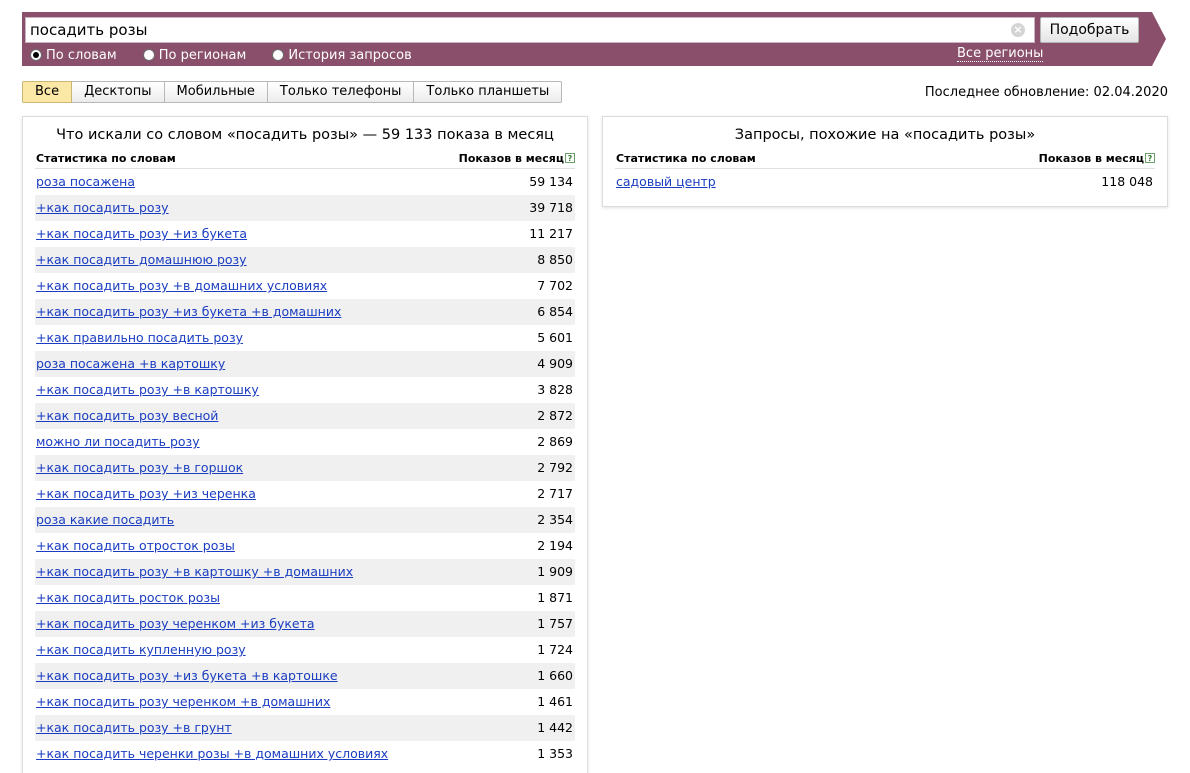 This screenshot has height=773, width=1190. I want to click on impressions-count: 59 134, so click(551, 181).